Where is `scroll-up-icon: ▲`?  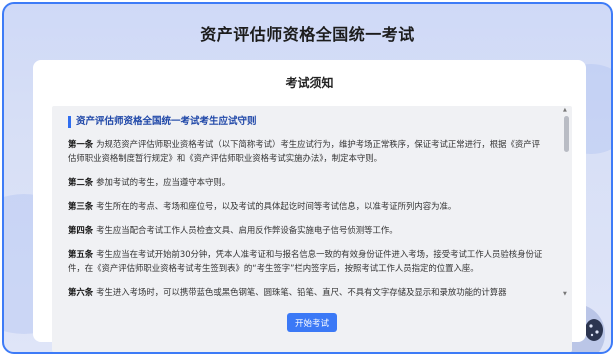
scroll-up-icon: ▲ is located at coordinates (565, 110).